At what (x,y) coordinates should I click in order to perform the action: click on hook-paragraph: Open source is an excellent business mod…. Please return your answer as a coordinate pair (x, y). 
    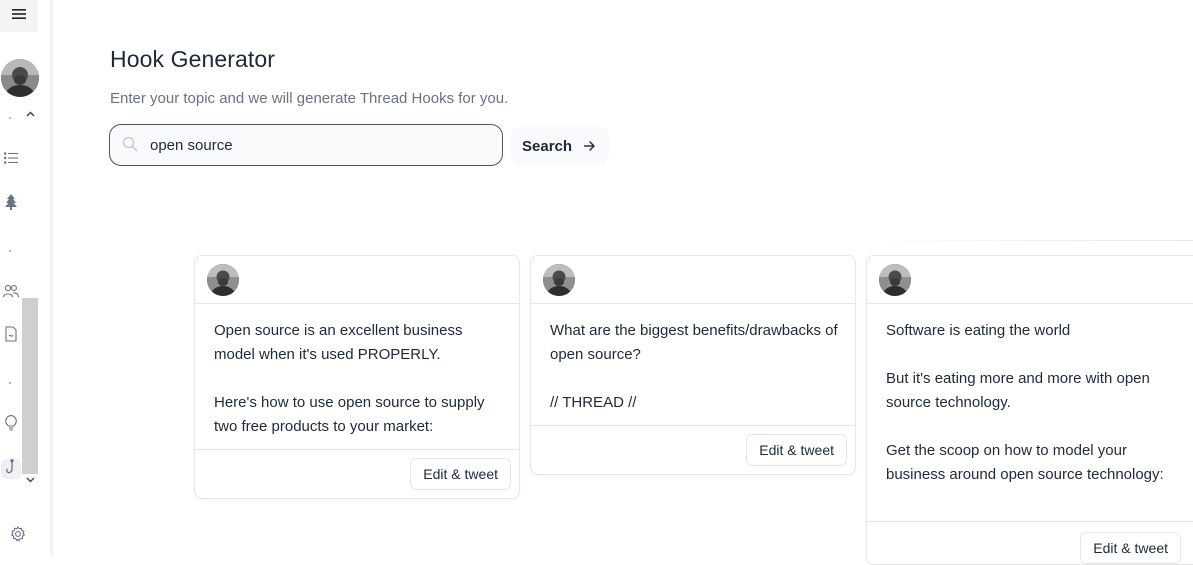
    Looking at the image, I should click on (338, 342).